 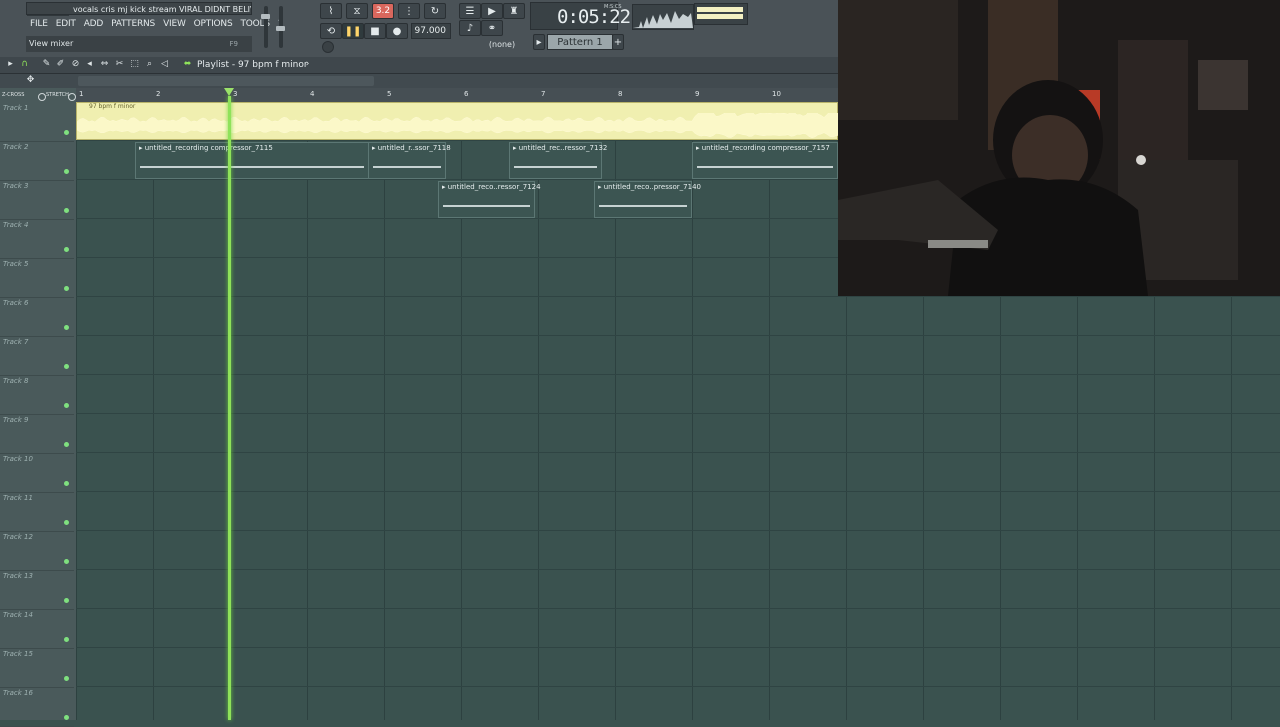 I want to click on slip-tool-icon: ⇔, so click(x=104, y=64).